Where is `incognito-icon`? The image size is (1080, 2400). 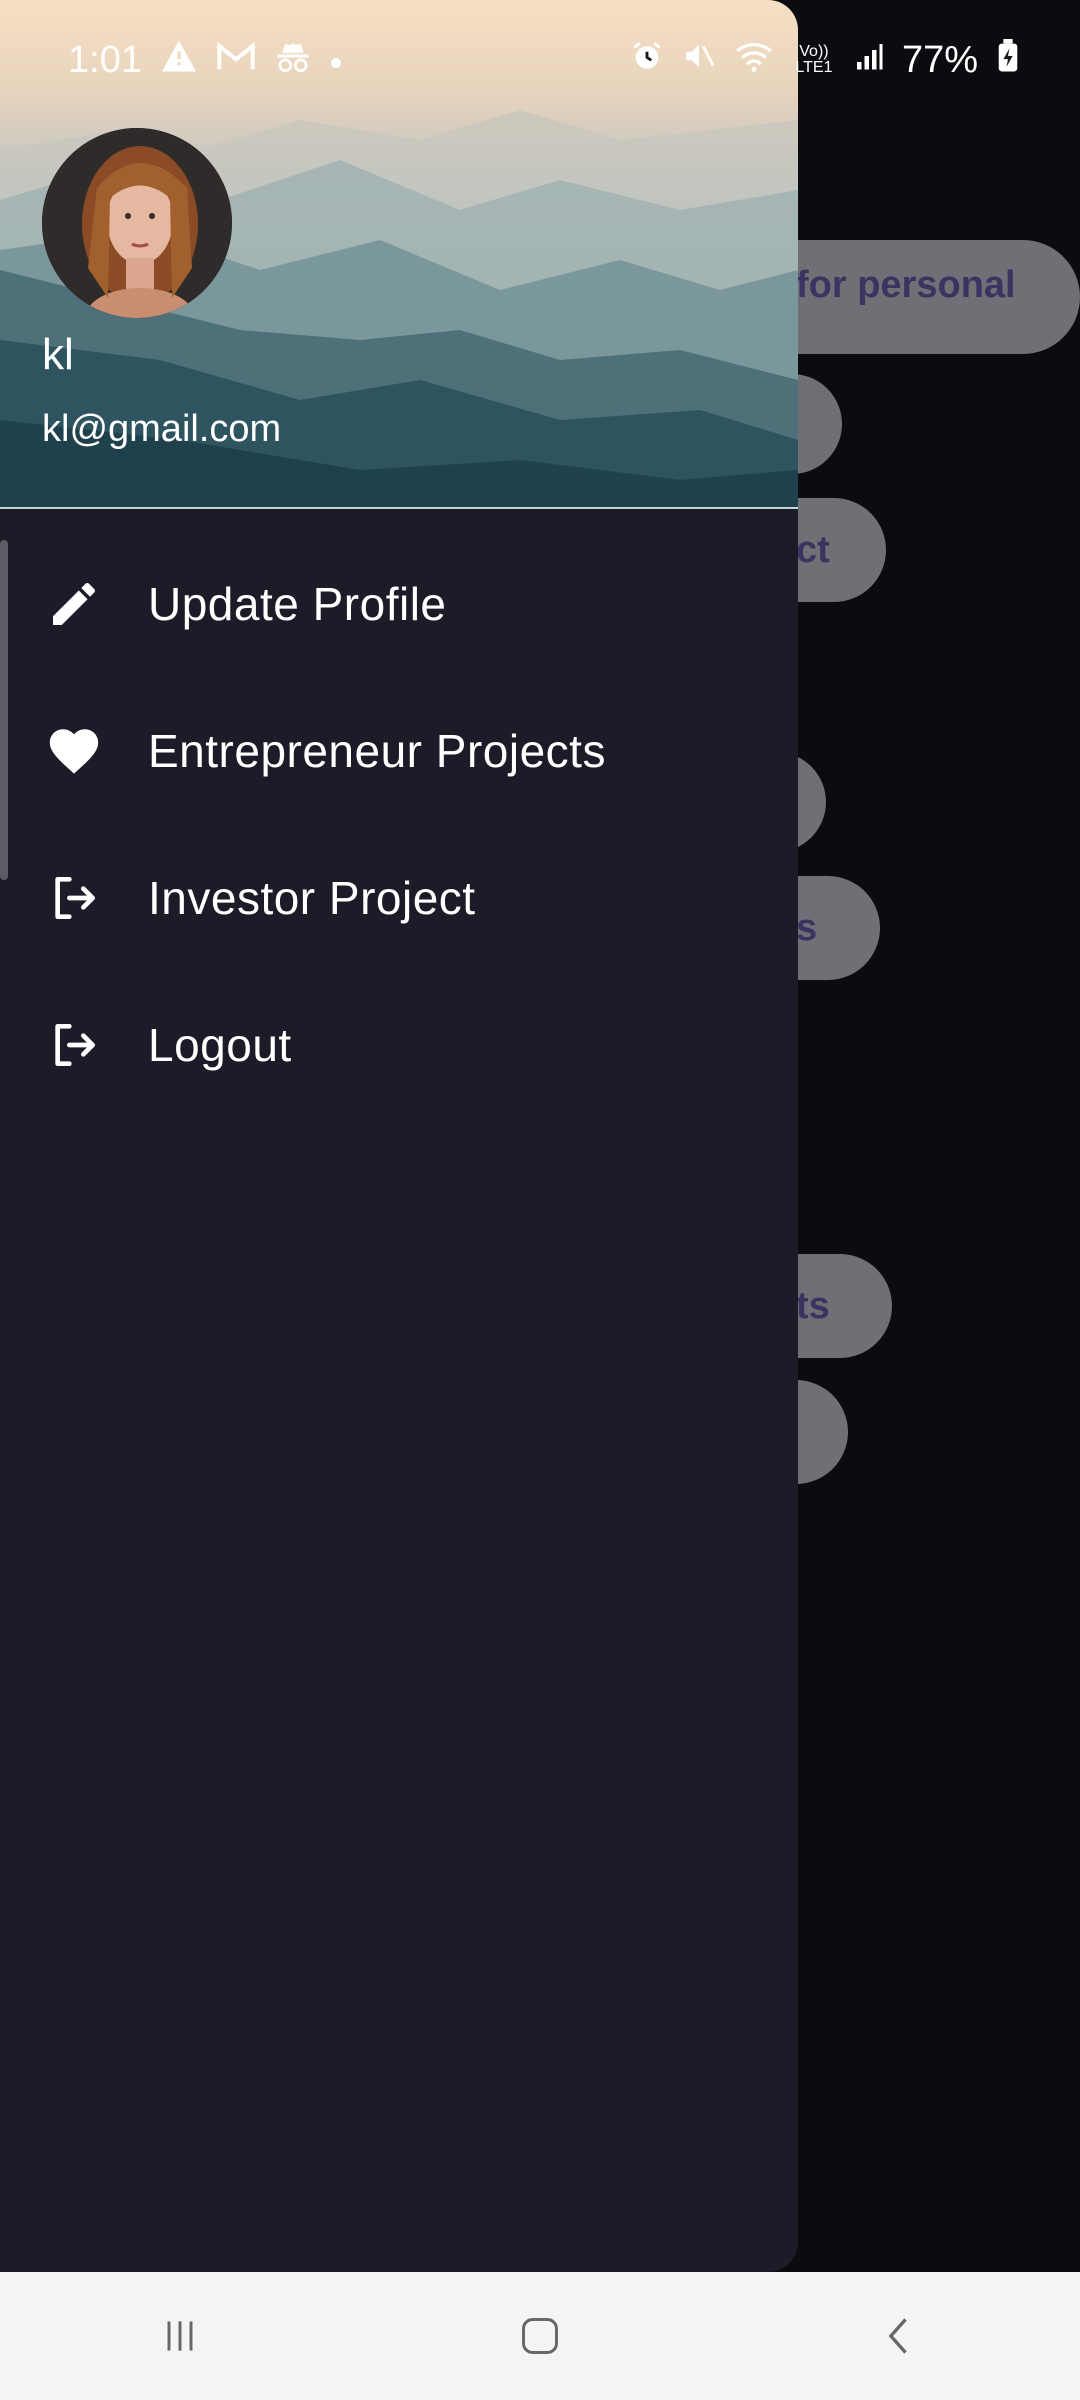 incognito-icon is located at coordinates (293, 60).